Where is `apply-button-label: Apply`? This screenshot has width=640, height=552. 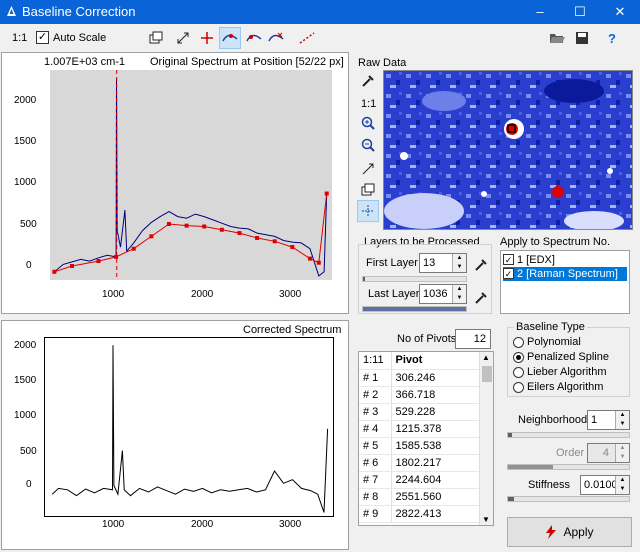 apply-button-label: Apply is located at coordinates (578, 532).